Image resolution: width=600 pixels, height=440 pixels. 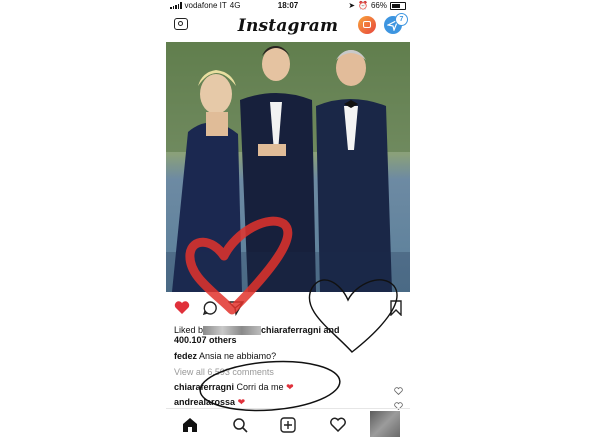 What do you see at coordinates (352, 5) in the screenshot?
I see `location-icon: ➤` at bounding box center [352, 5].